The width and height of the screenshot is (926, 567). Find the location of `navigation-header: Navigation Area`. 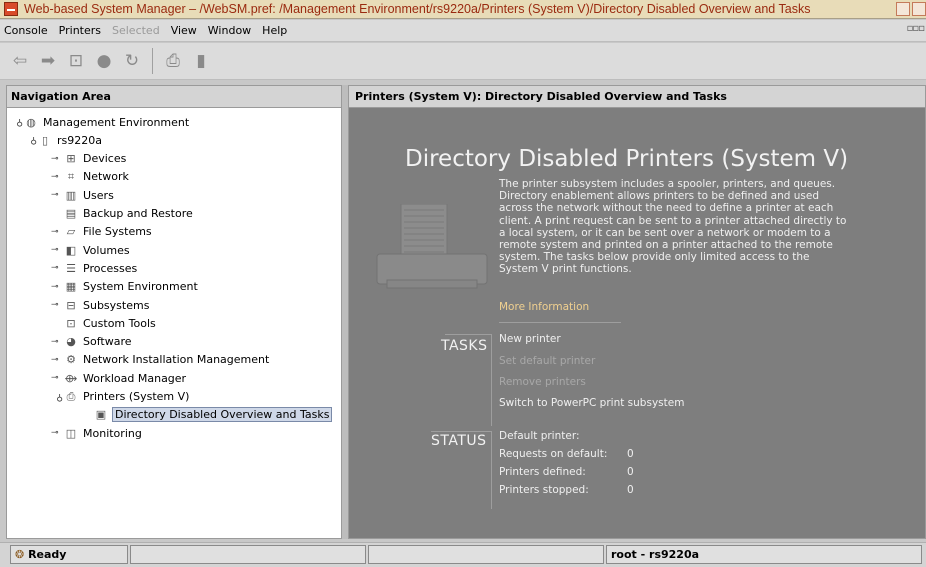

navigation-header: Navigation Area is located at coordinates (174, 97).